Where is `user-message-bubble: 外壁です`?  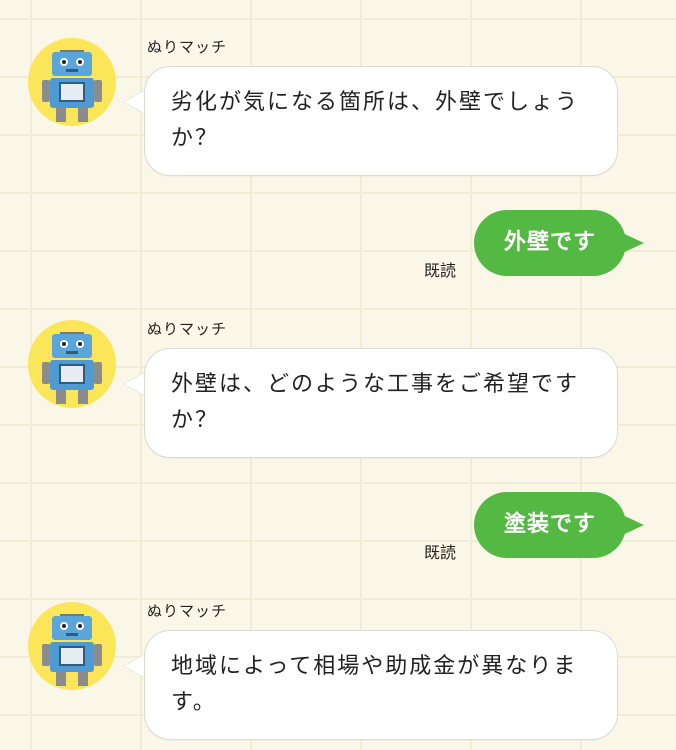
user-message-bubble: 外壁です is located at coordinates (550, 243).